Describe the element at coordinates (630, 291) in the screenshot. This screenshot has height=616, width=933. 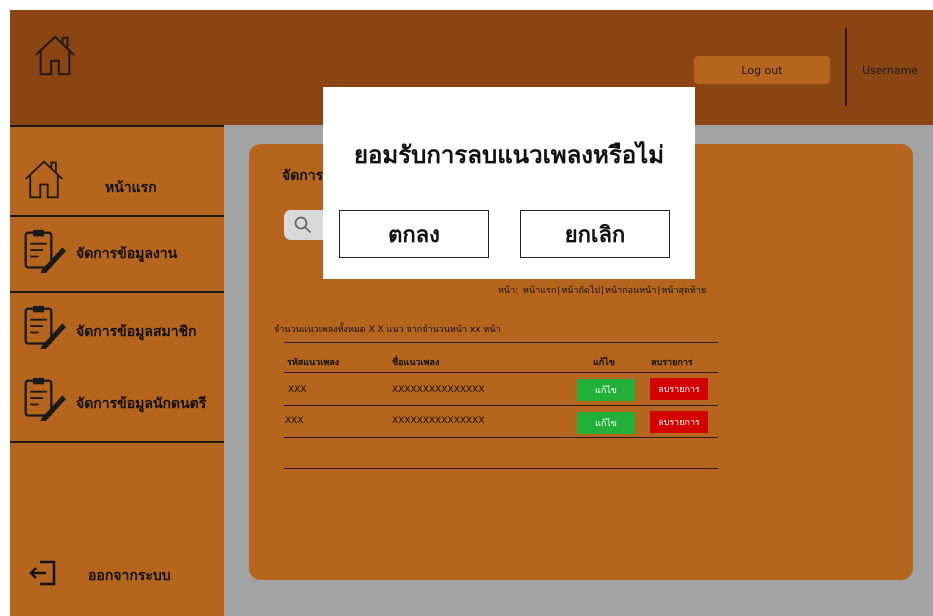
I see `page-previous-link: หน้าก่อนหน้า` at that location.